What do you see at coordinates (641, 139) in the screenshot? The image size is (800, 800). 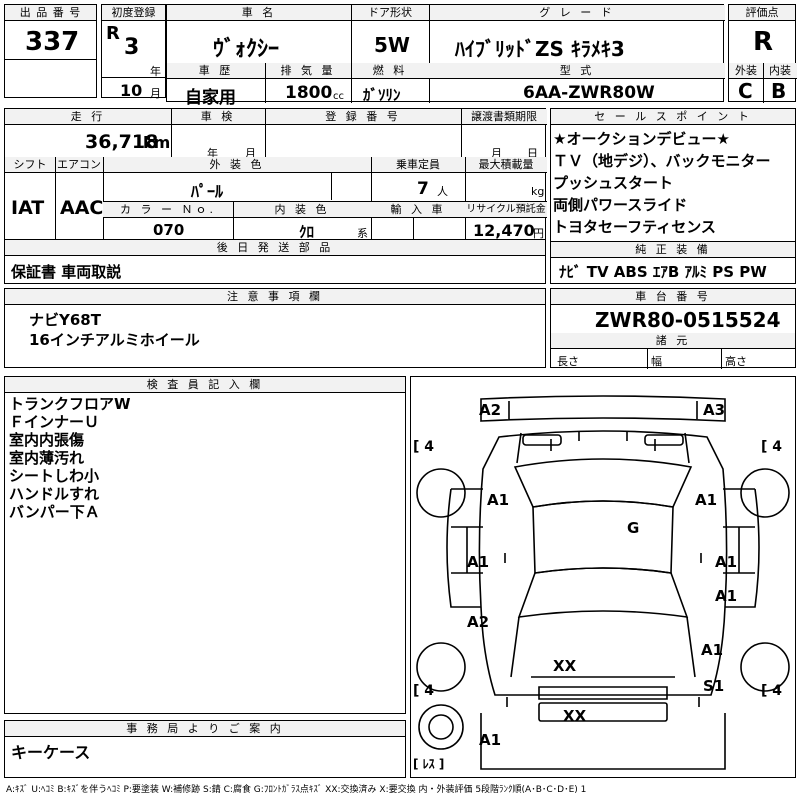 I see `sales-point: ★オークションデビュー★` at bounding box center [641, 139].